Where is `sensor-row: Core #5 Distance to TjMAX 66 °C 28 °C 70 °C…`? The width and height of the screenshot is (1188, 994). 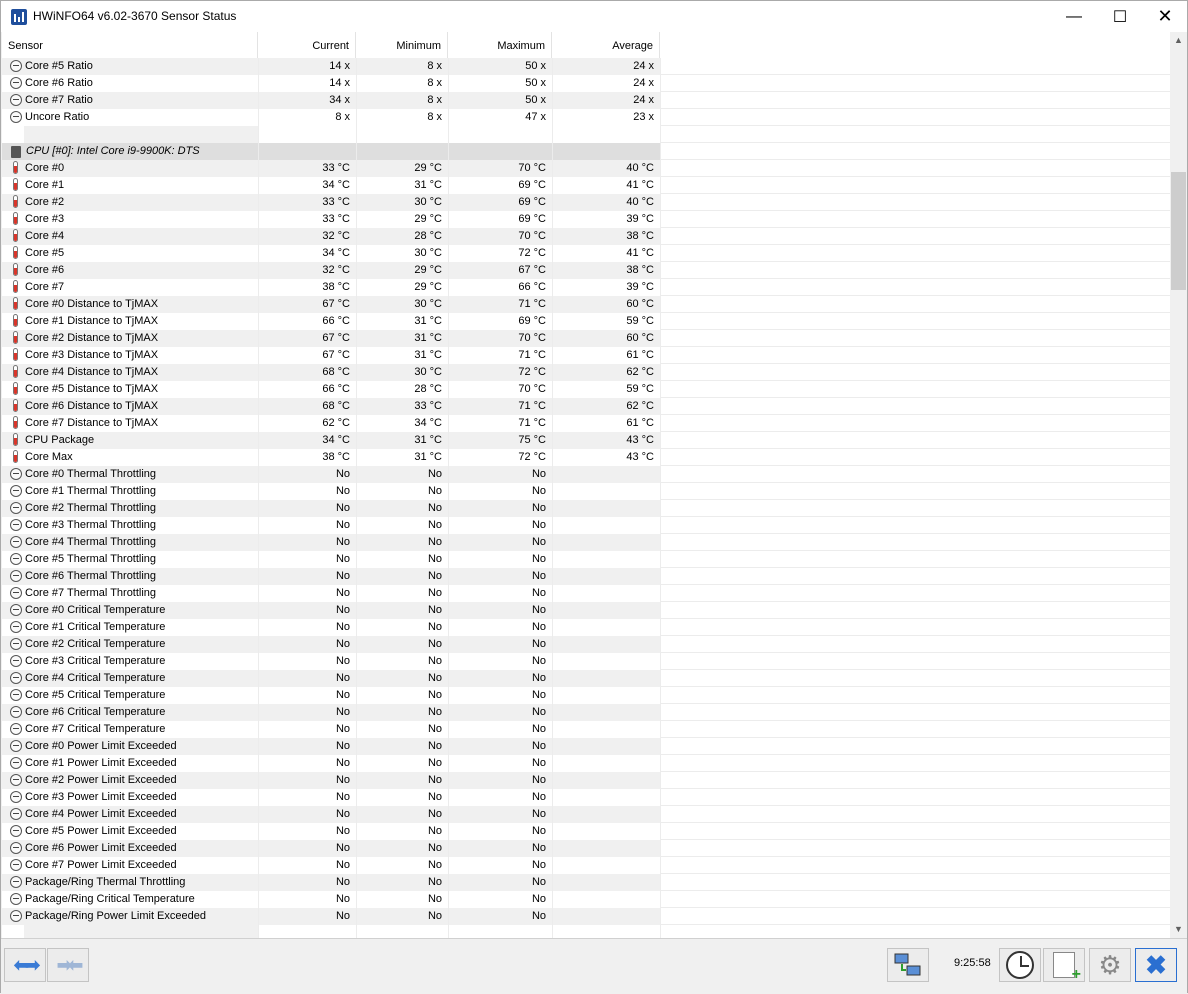
sensor-row: Core #5 Distance to TjMAX 66 °C 28 °C 70 °C… is located at coordinates (586, 389).